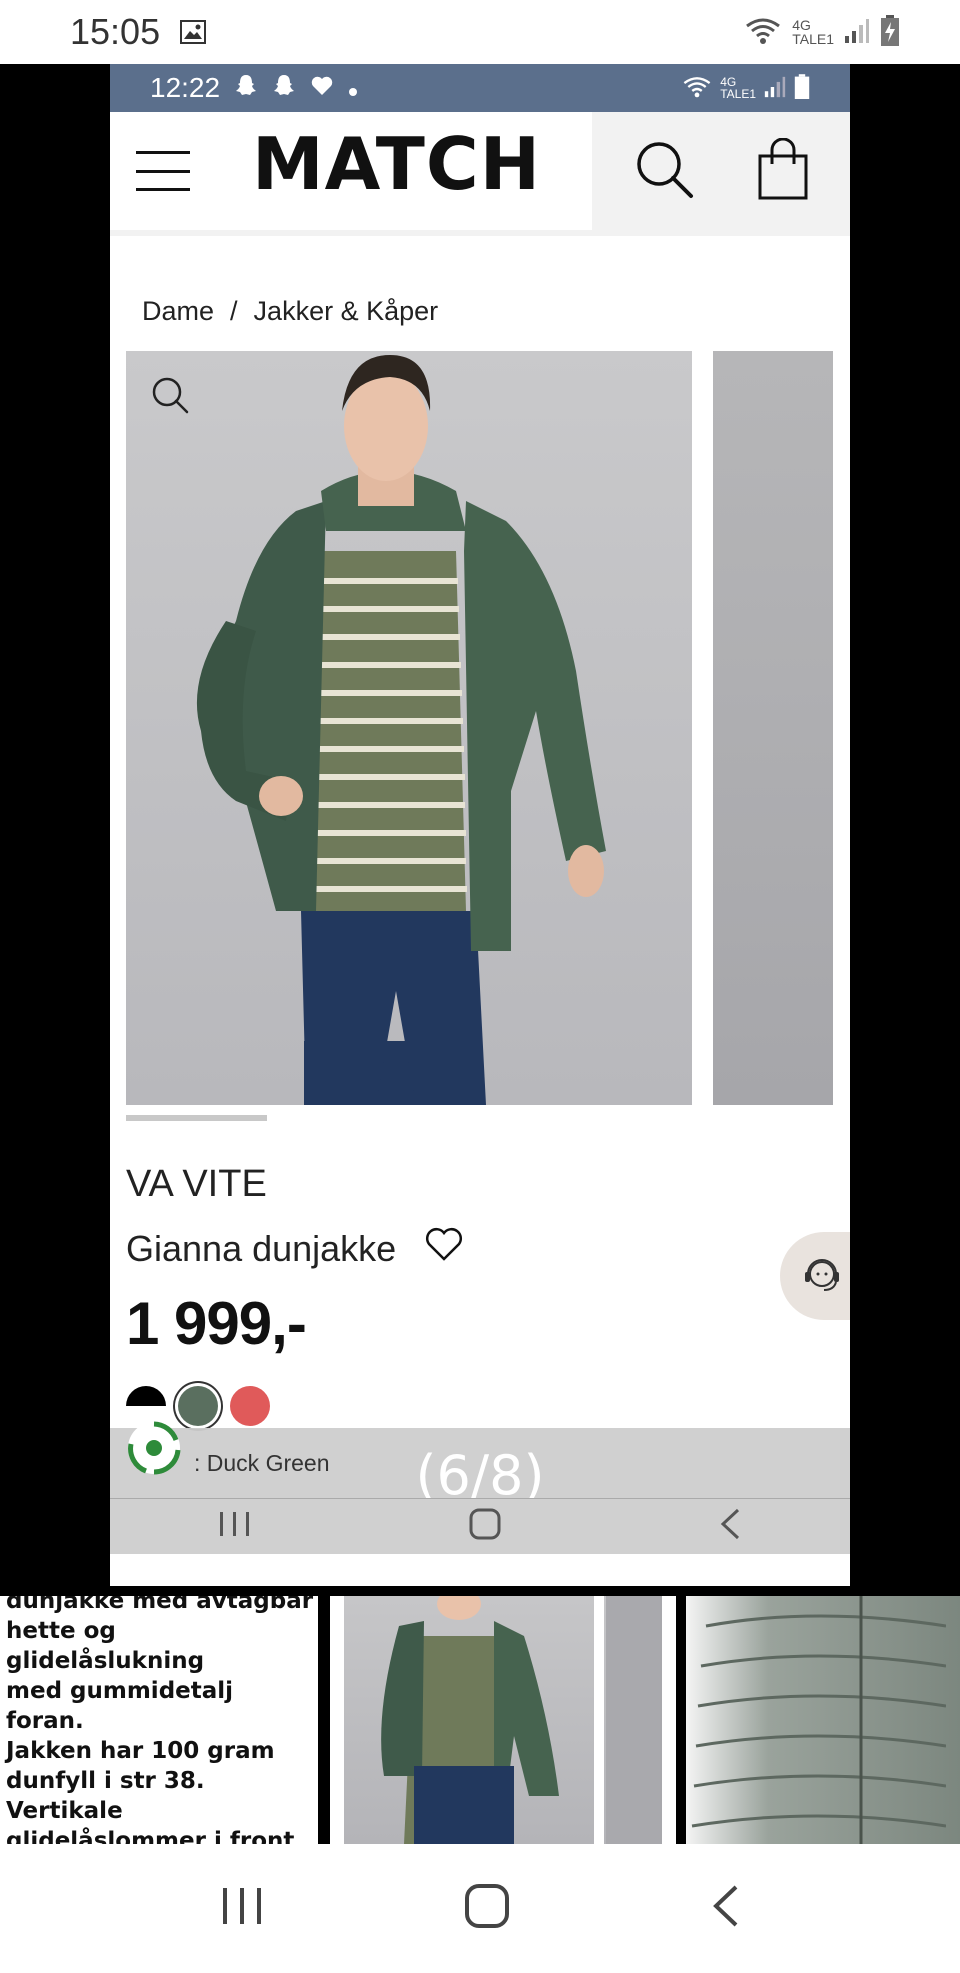 Image resolution: width=960 pixels, height=1973 pixels. I want to click on model-thumbnail-photo, so click(521, 1720).